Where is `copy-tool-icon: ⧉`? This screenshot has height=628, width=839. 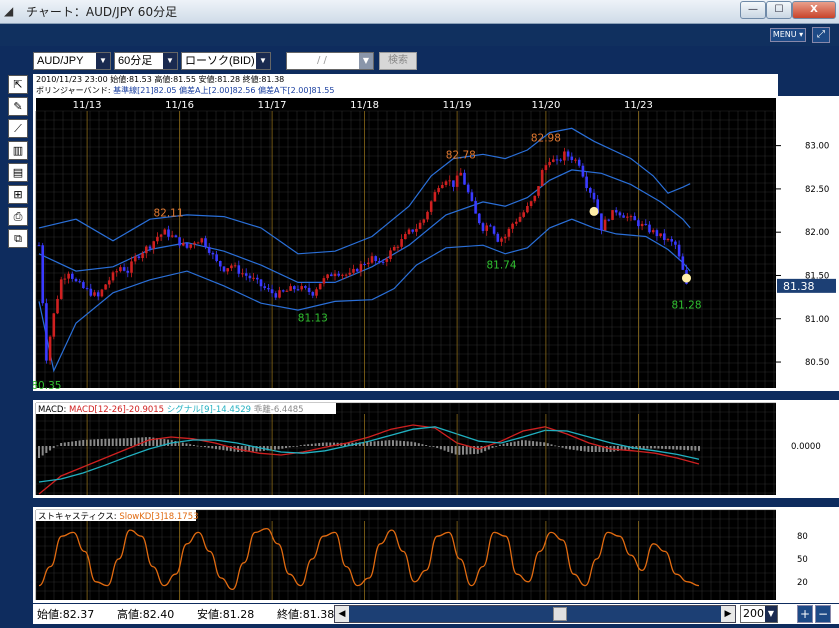
copy-tool-icon: ⧉ is located at coordinates (18, 238).